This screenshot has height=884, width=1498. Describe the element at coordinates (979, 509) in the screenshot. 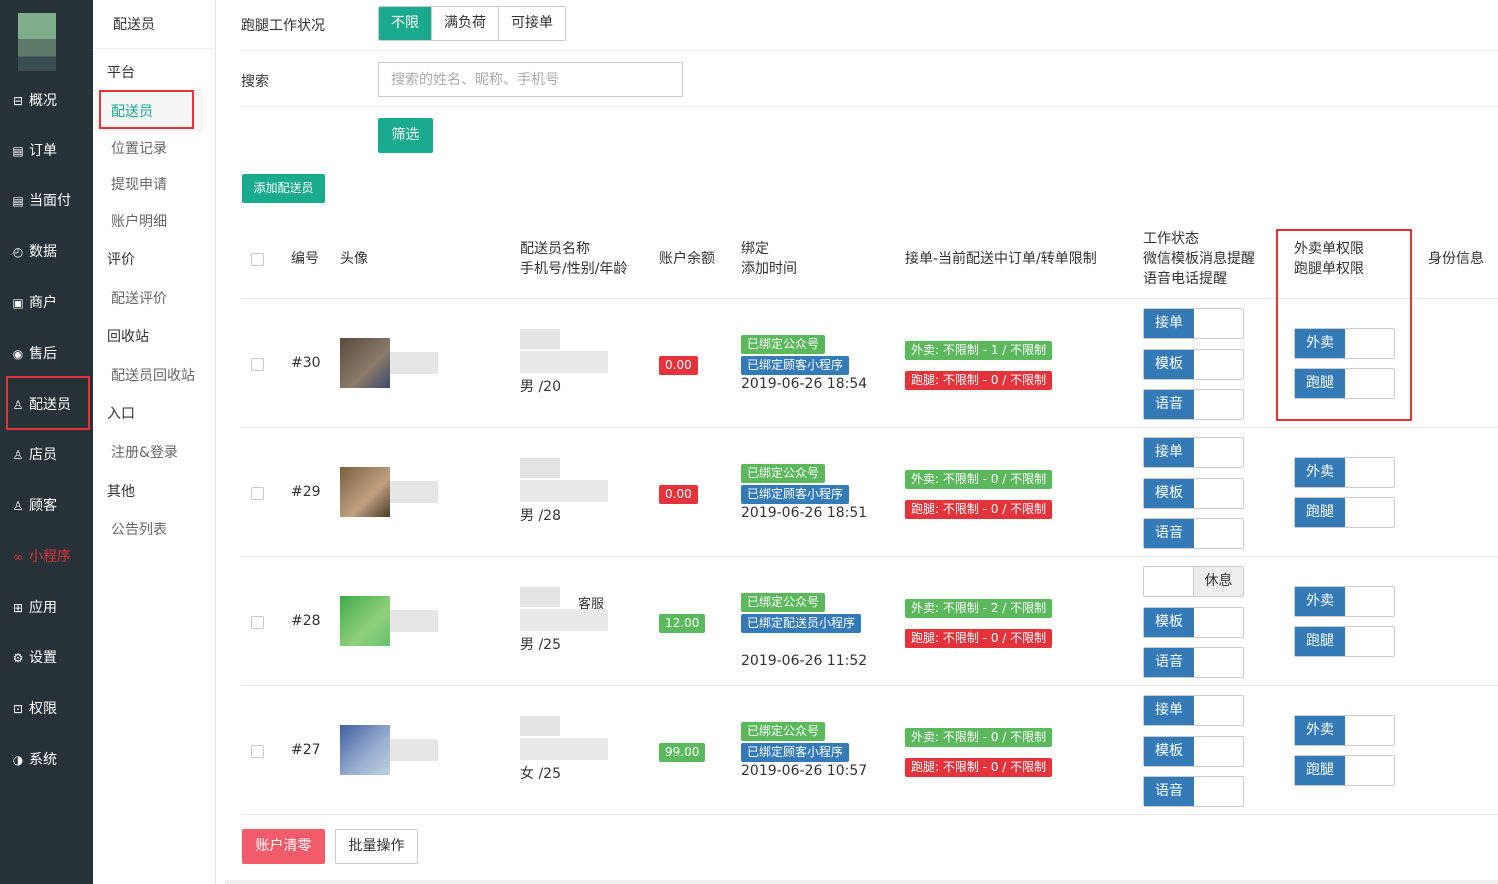

I see `paotui-order-badge: 跑腿: 不限制 - 0 / 不限制` at that location.